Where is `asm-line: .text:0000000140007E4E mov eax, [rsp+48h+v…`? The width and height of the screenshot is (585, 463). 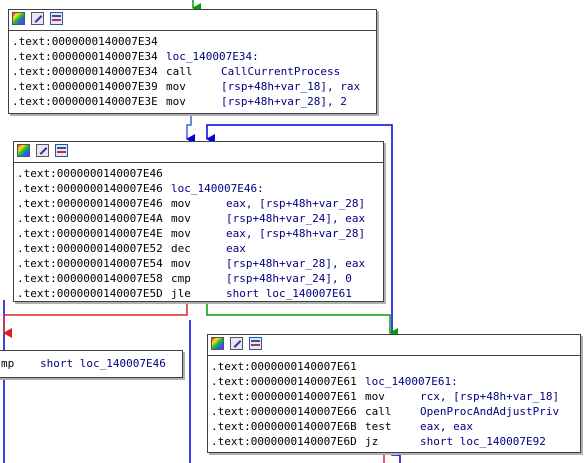 asm-line: .text:0000000140007E4E mov eax, [rsp+48h+v… is located at coordinates (200, 233).